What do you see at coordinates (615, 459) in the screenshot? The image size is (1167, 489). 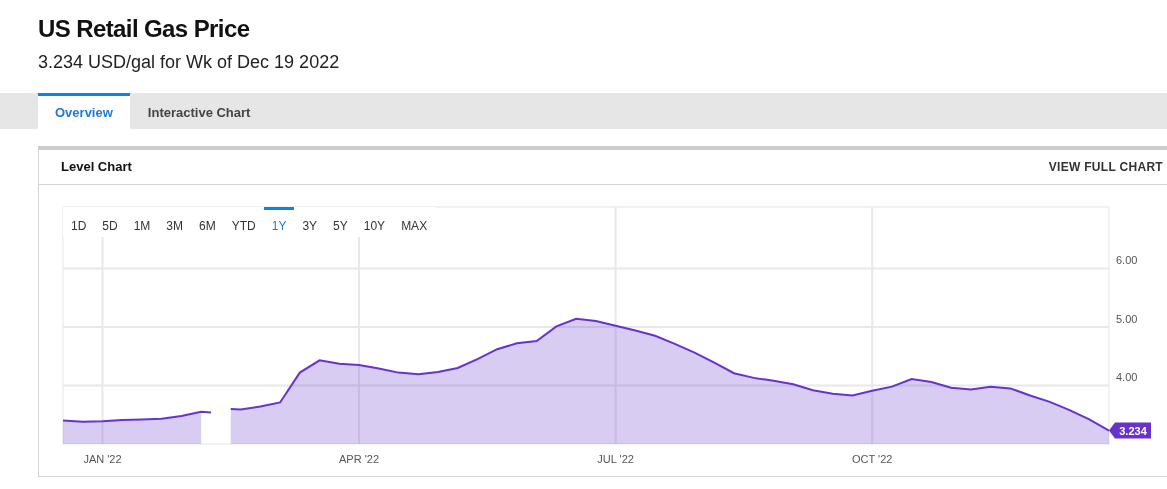 I see `x-axis-label: JUL '22` at bounding box center [615, 459].